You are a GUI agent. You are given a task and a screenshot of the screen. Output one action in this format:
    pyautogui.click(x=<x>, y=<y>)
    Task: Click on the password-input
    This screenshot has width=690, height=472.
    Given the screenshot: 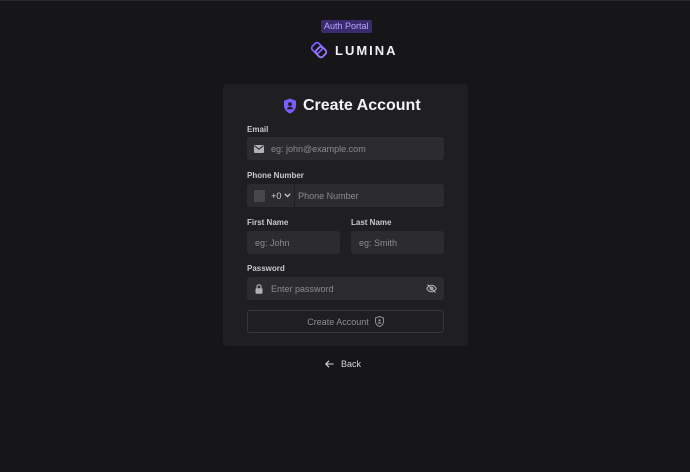 What is the action you would take?
    pyautogui.click(x=344, y=288)
    